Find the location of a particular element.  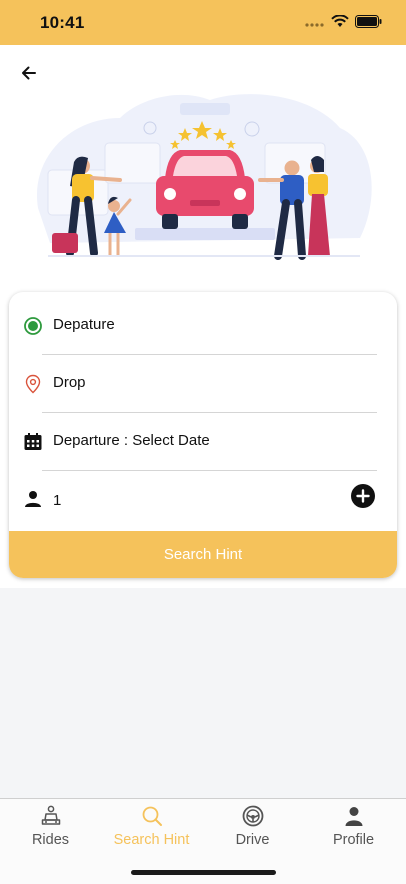

date-row: Departure : Select Date is located at coordinates (203, 442).